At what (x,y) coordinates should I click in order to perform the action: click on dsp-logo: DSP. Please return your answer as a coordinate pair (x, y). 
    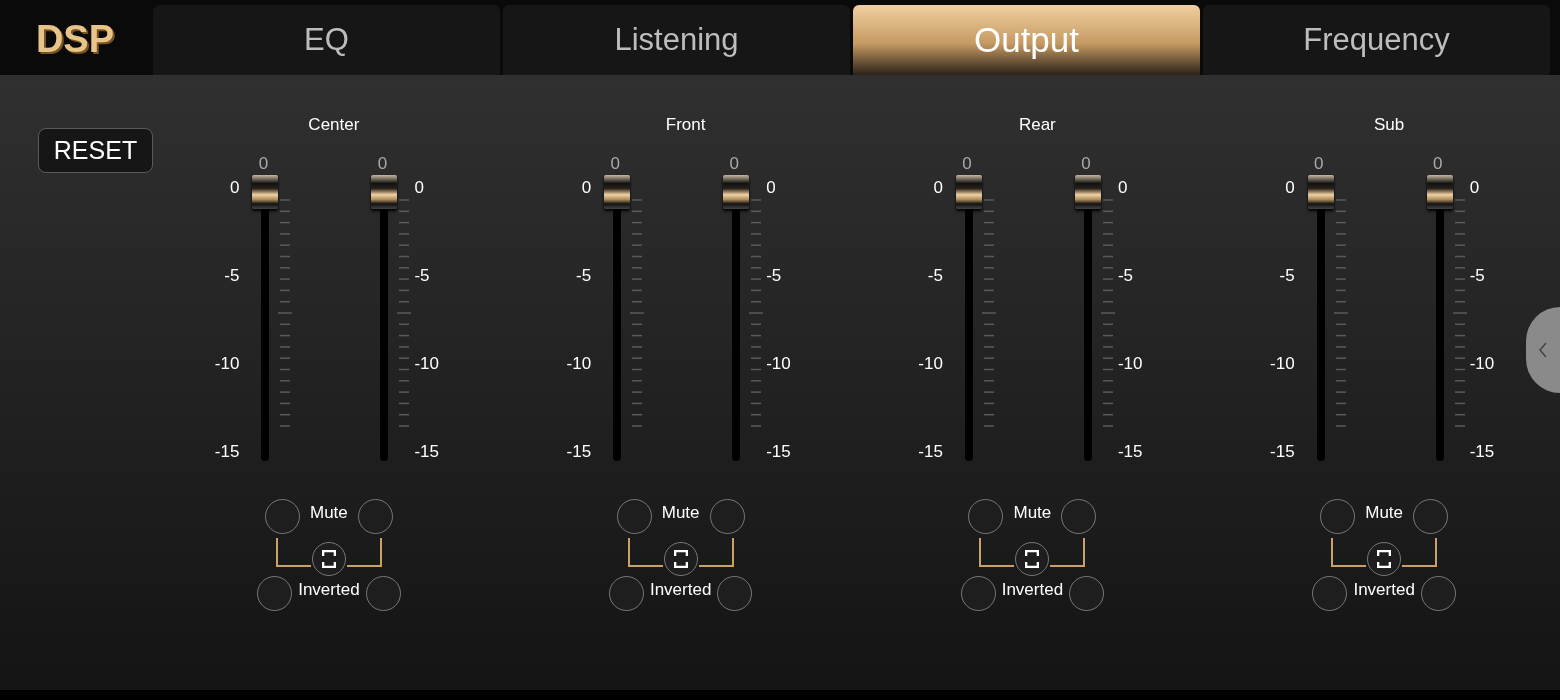
    Looking at the image, I should click on (75, 39).